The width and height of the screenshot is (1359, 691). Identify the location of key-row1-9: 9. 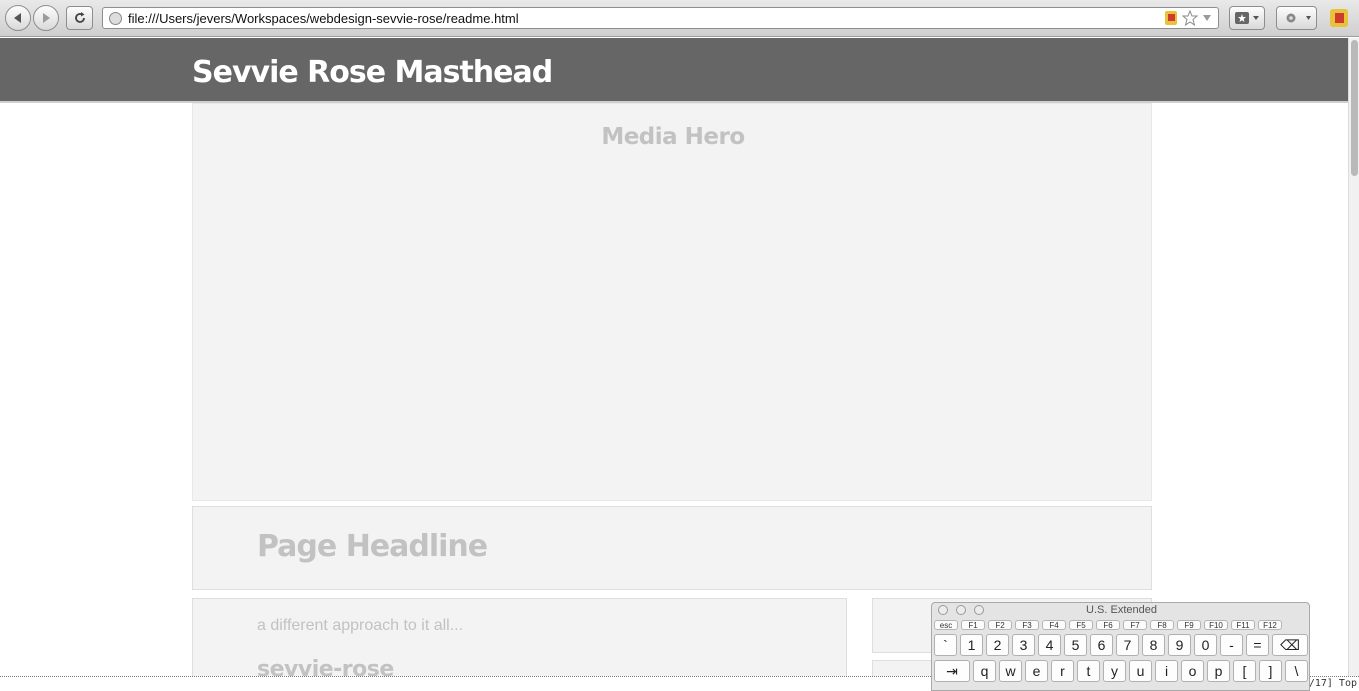
(1179, 645).